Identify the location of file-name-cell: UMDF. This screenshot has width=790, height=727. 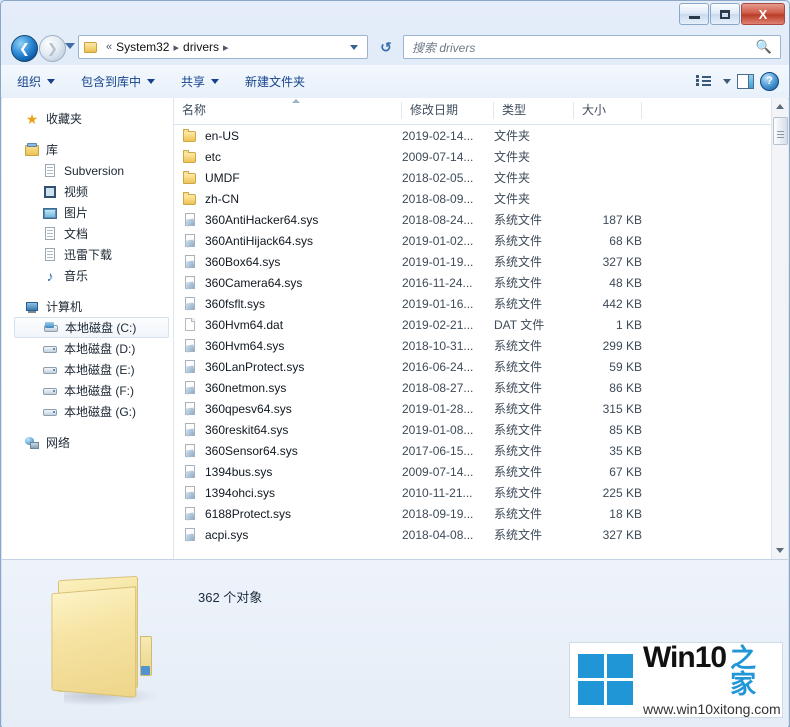
(288, 178).